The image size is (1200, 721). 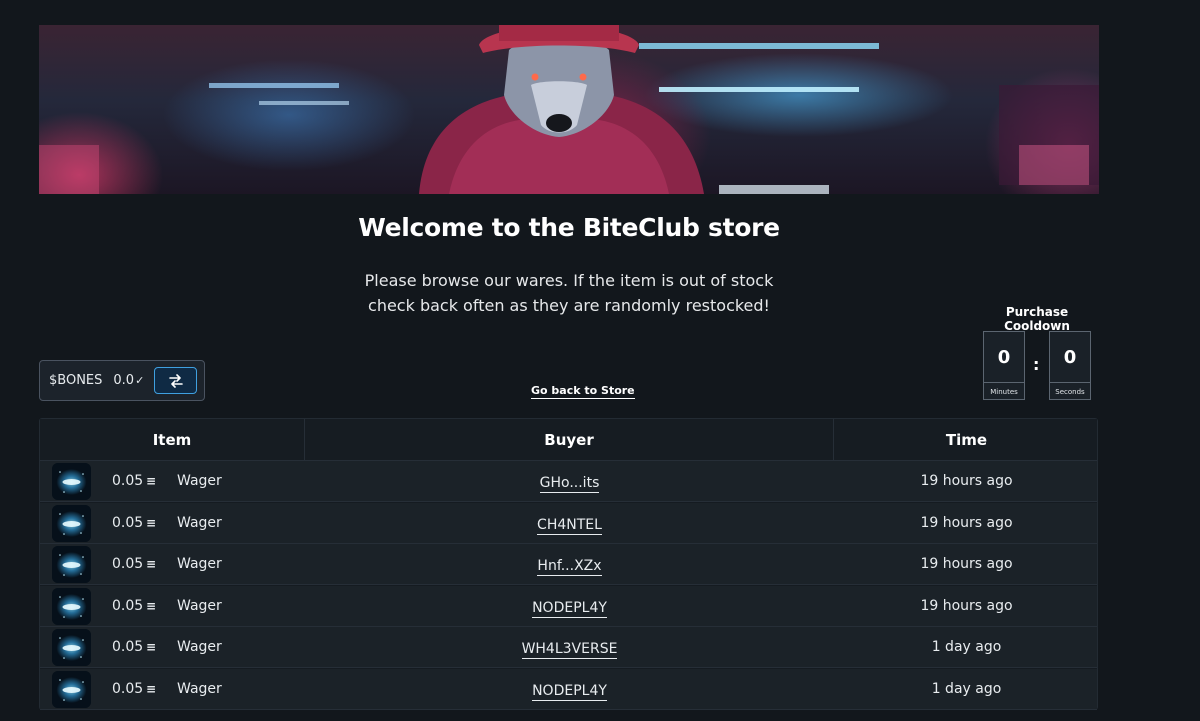 I want to click on table-header: Item Buyer Time, so click(x=568, y=440).